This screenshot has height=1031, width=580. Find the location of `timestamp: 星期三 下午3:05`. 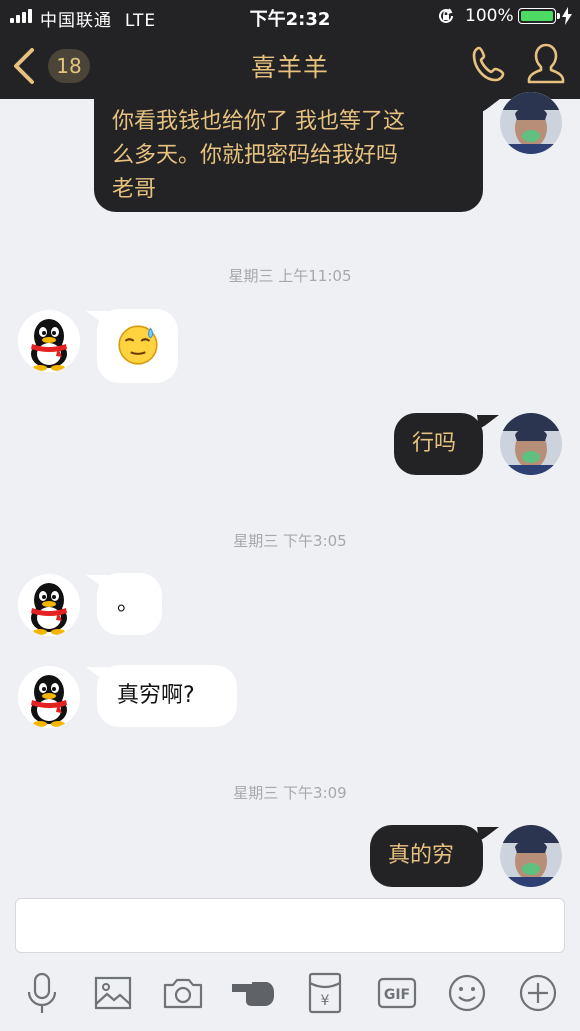

timestamp: 星期三 下午3:05 is located at coordinates (290, 541).